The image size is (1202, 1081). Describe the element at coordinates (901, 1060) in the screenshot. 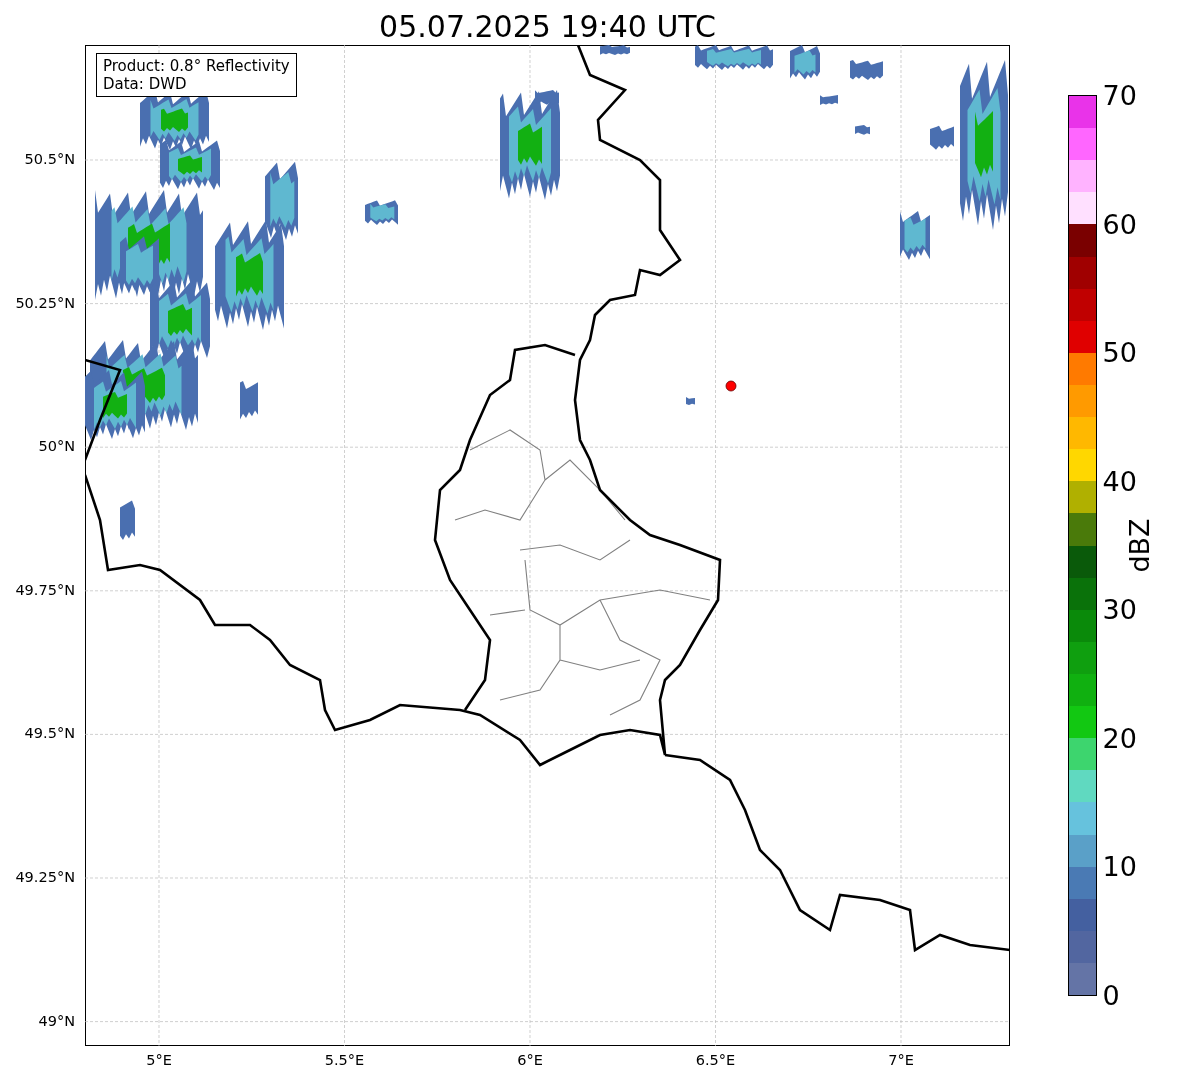

I see `x-tick-label: 7°E` at that location.